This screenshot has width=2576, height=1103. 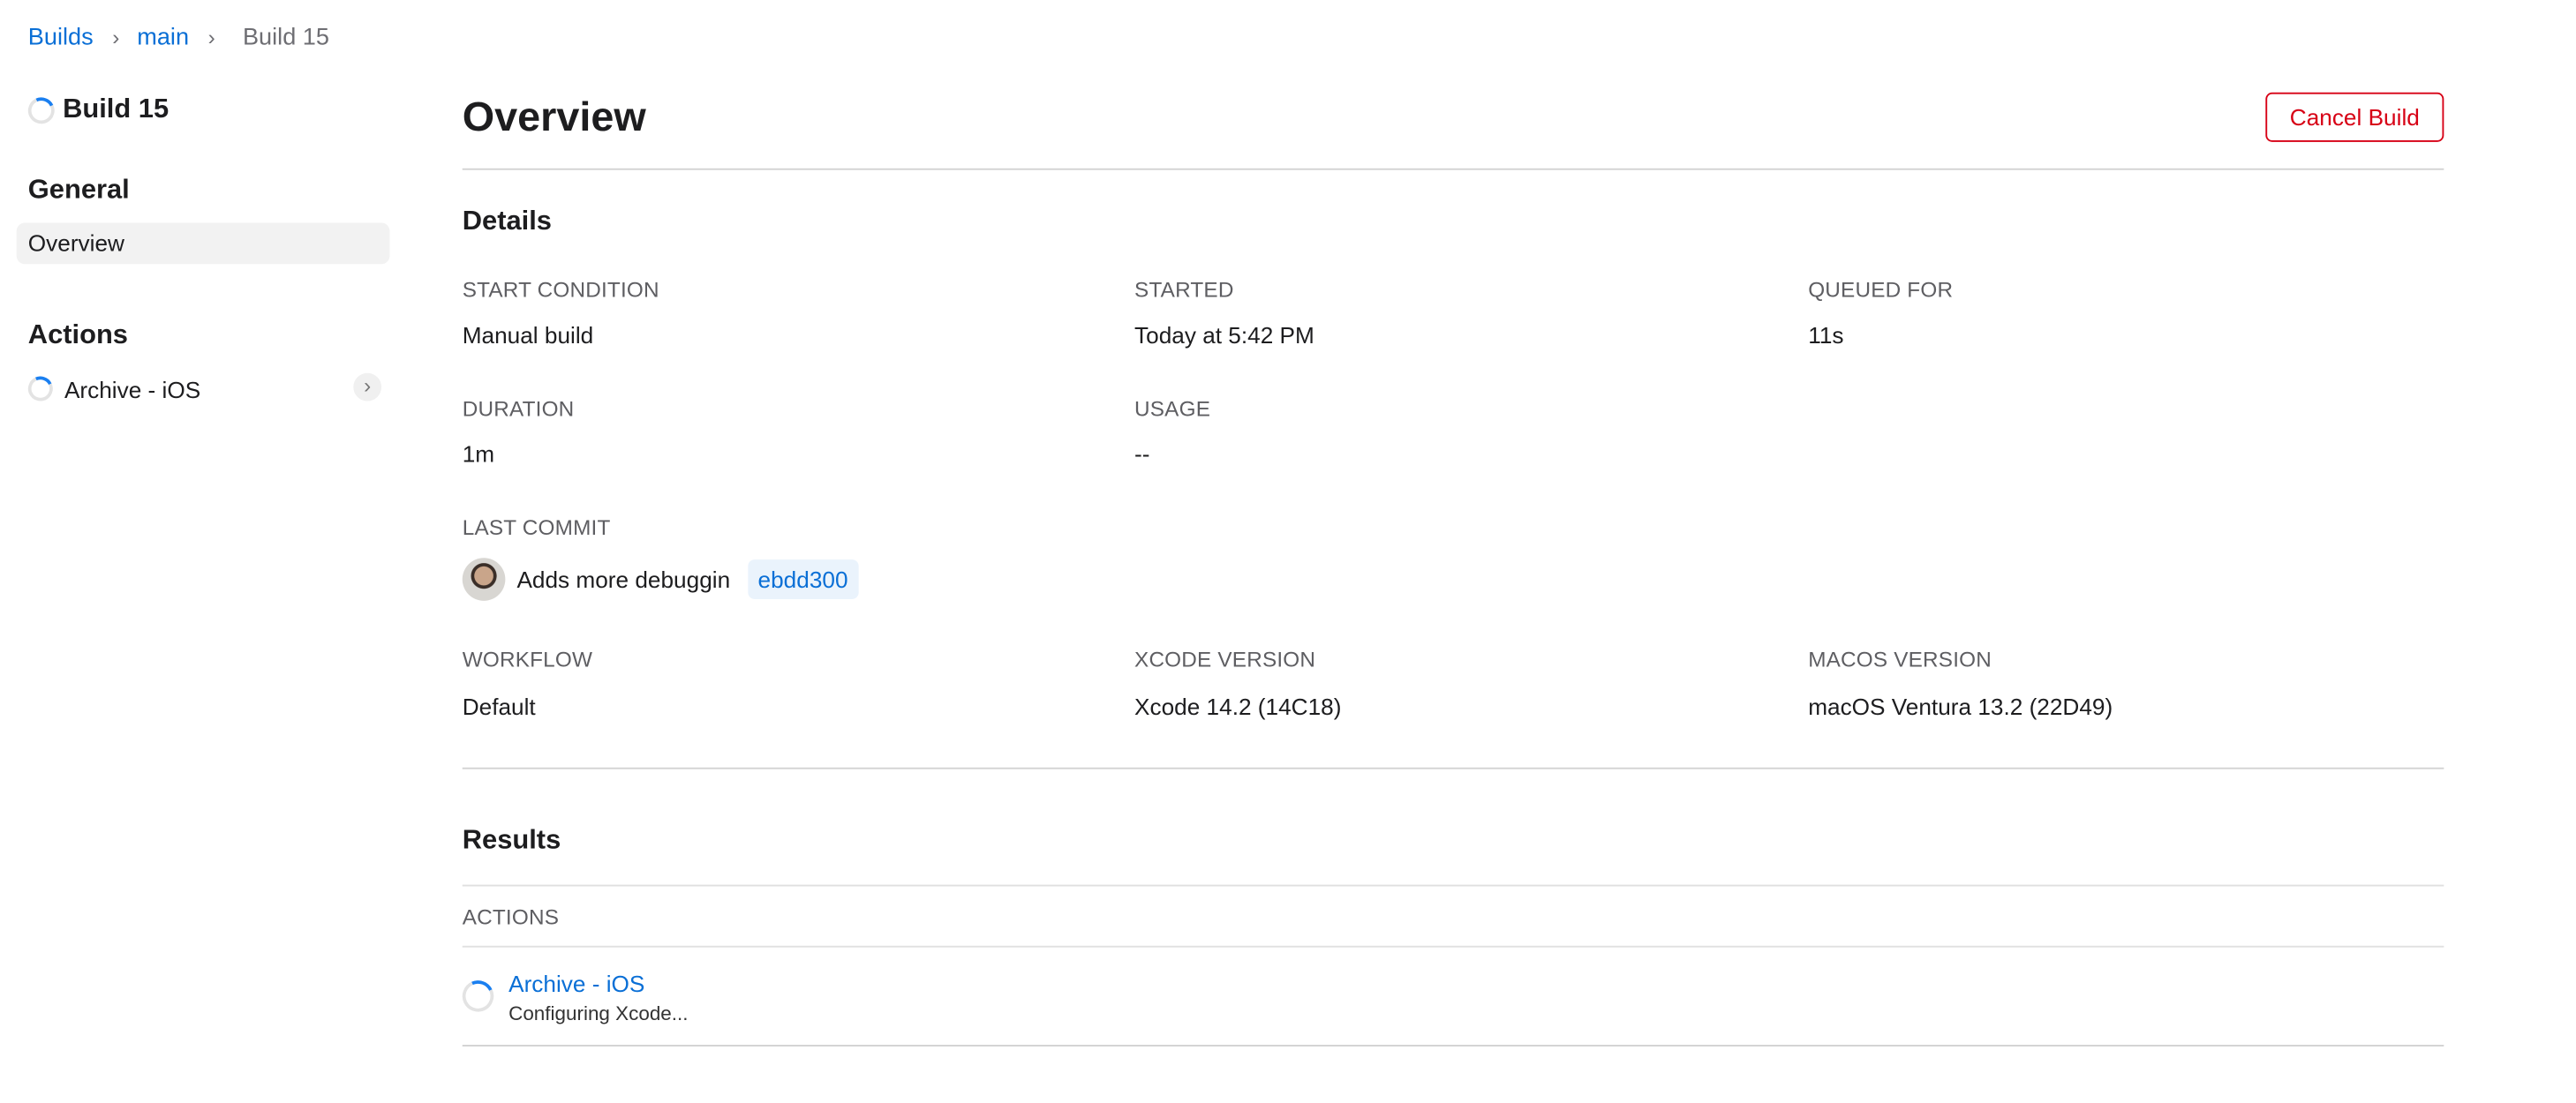 What do you see at coordinates (803, 579) in the screenshot?
I see `commit-hash-link: ebdd300` at bounding box center [803, 579].